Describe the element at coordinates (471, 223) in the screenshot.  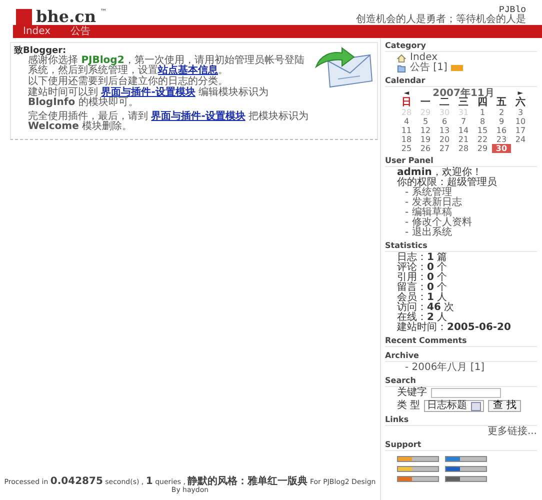
I see `panel-link: - 修改个人资料` at that location.